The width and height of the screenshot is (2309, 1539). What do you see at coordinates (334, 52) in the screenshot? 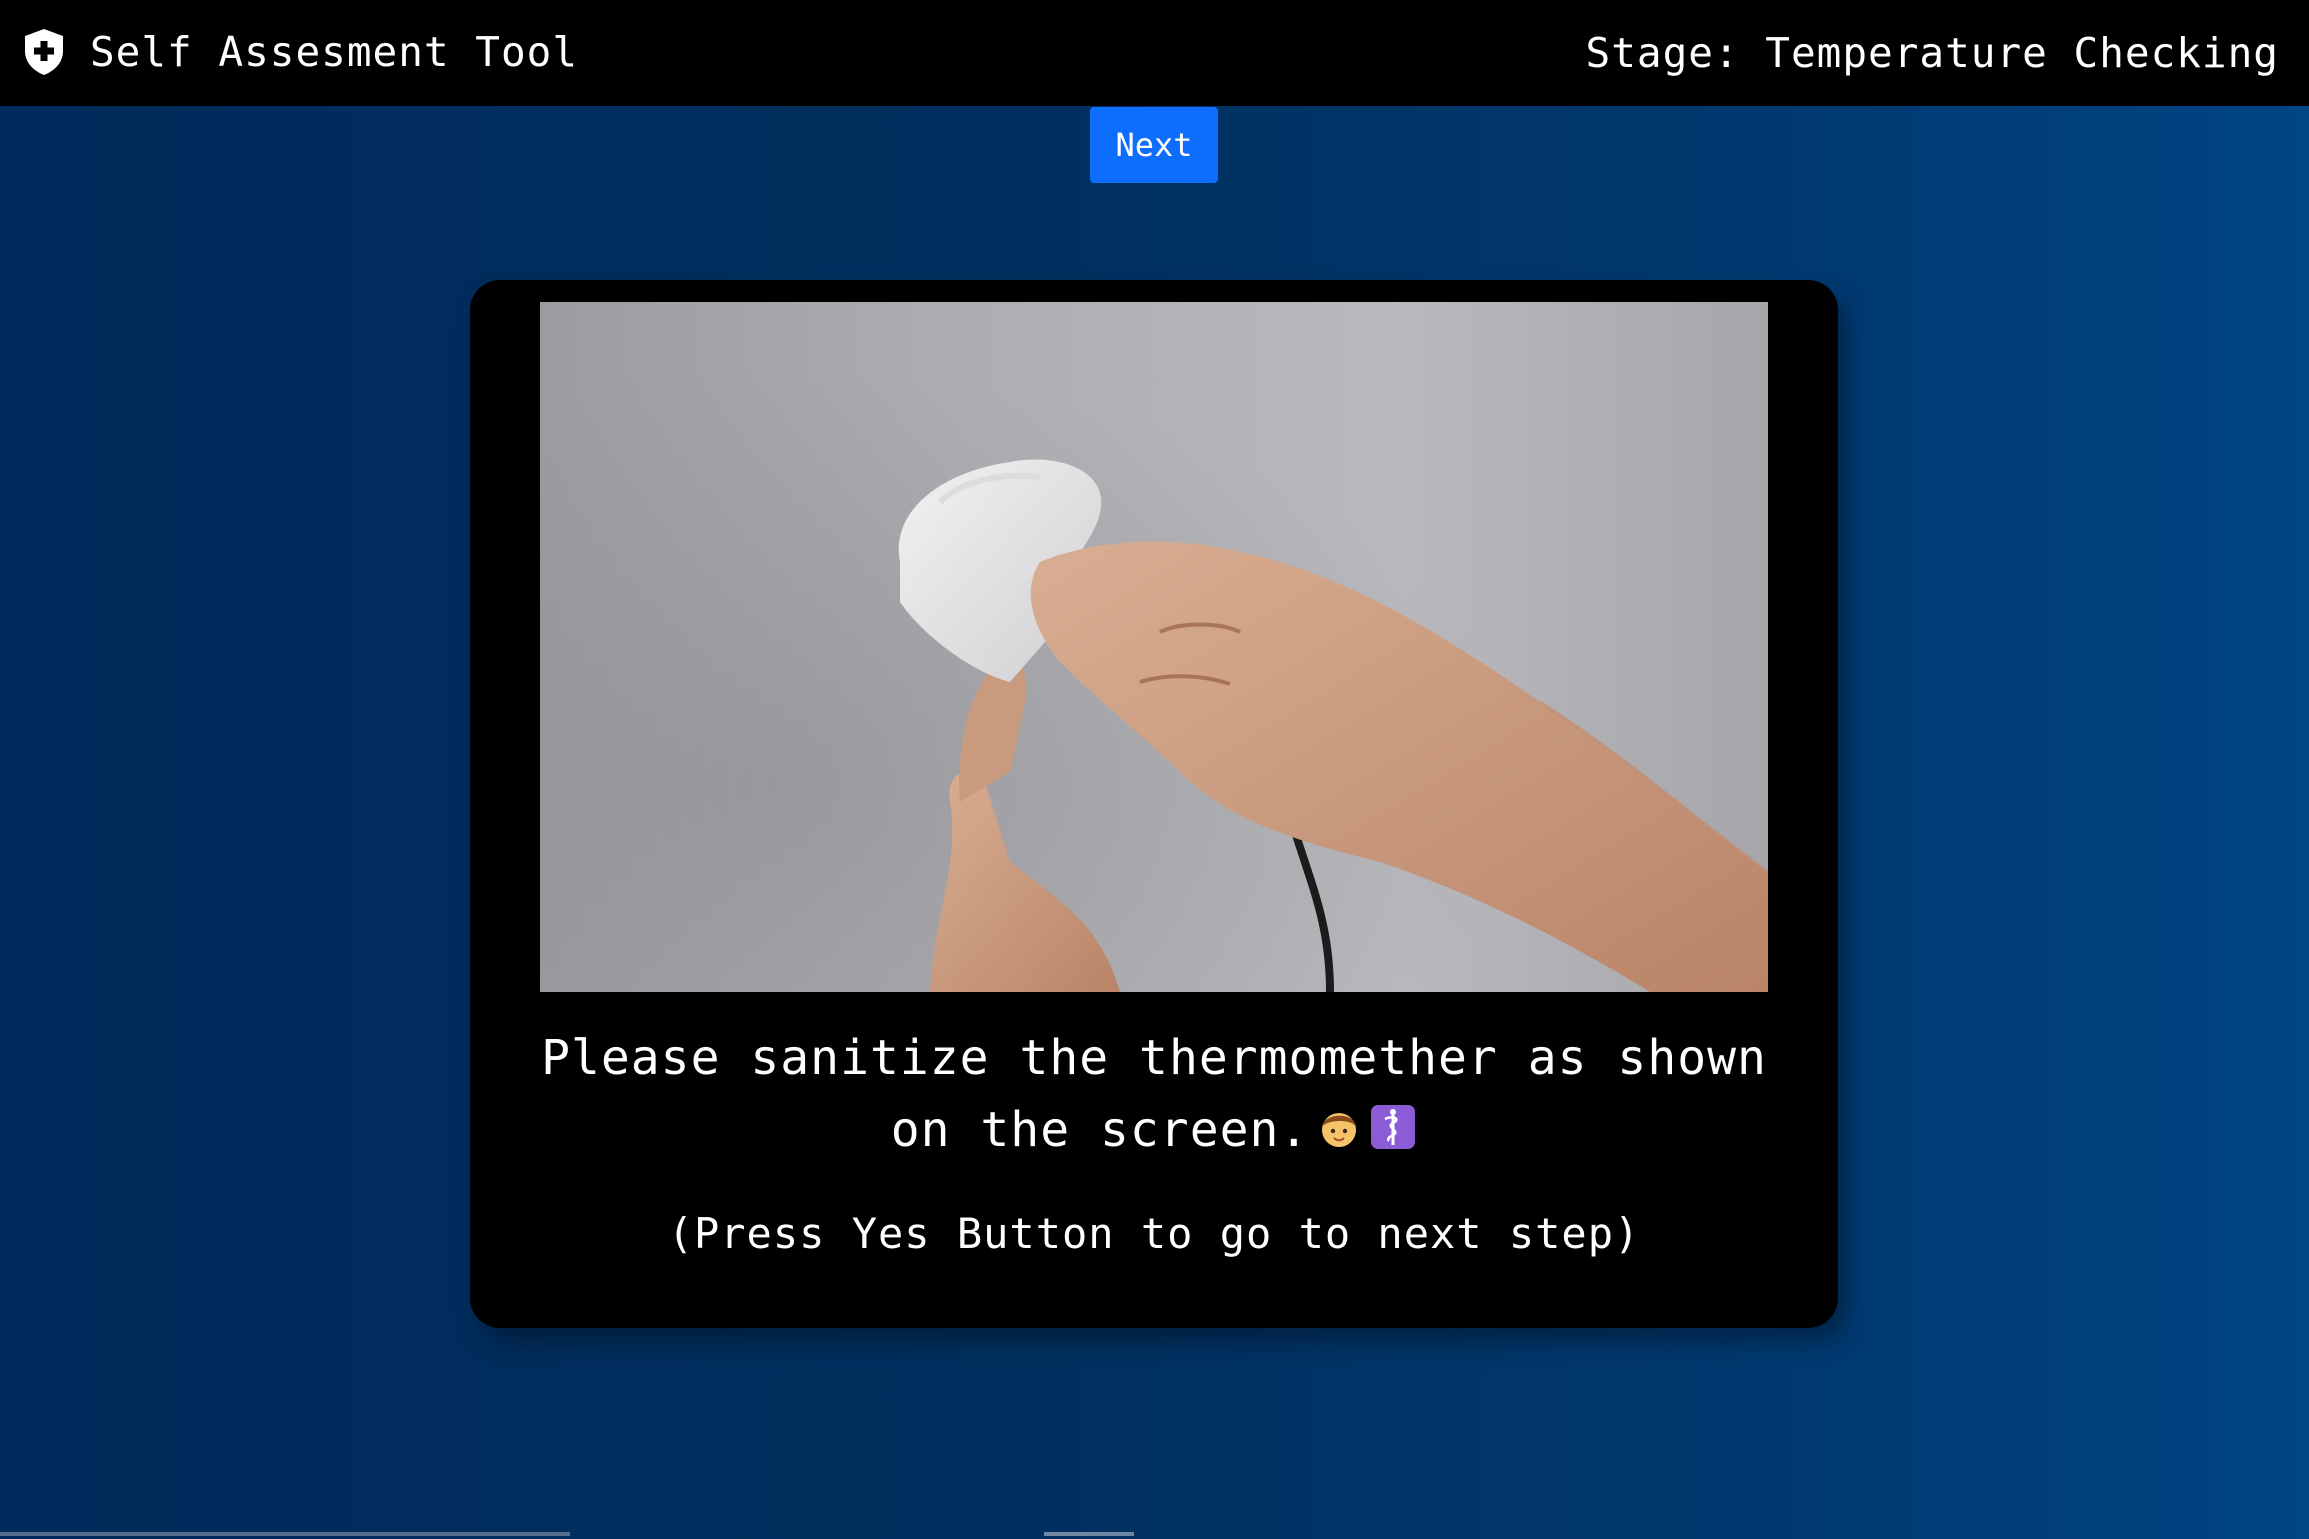
I see `app-title: Self Assesment Tool` at bounding box center [334, 52].